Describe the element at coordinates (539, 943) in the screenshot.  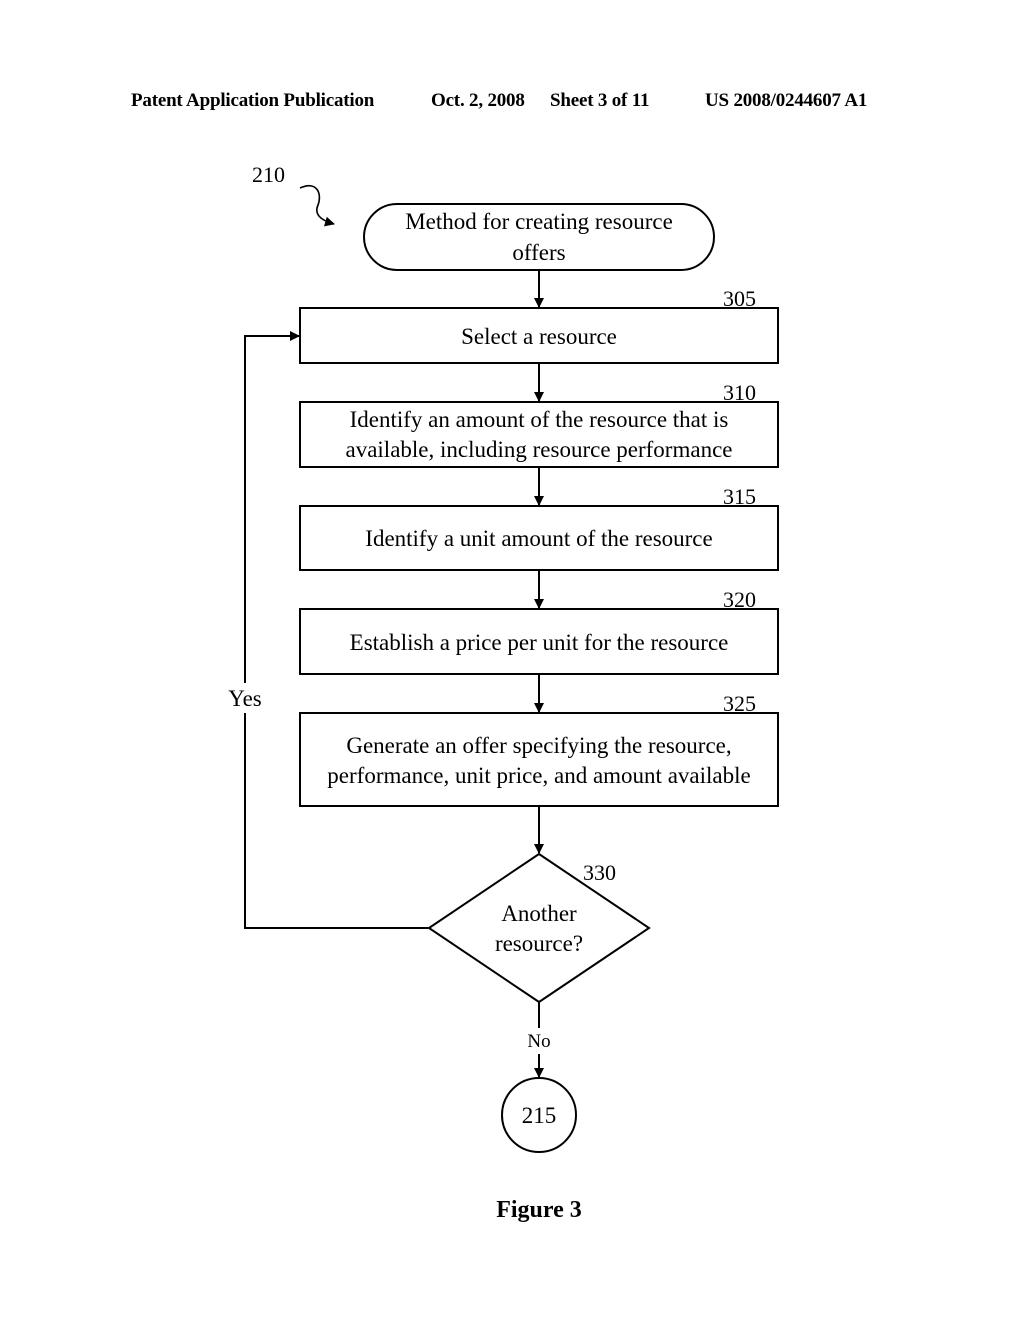
I see `decision-text-line2: resource?` at that location.